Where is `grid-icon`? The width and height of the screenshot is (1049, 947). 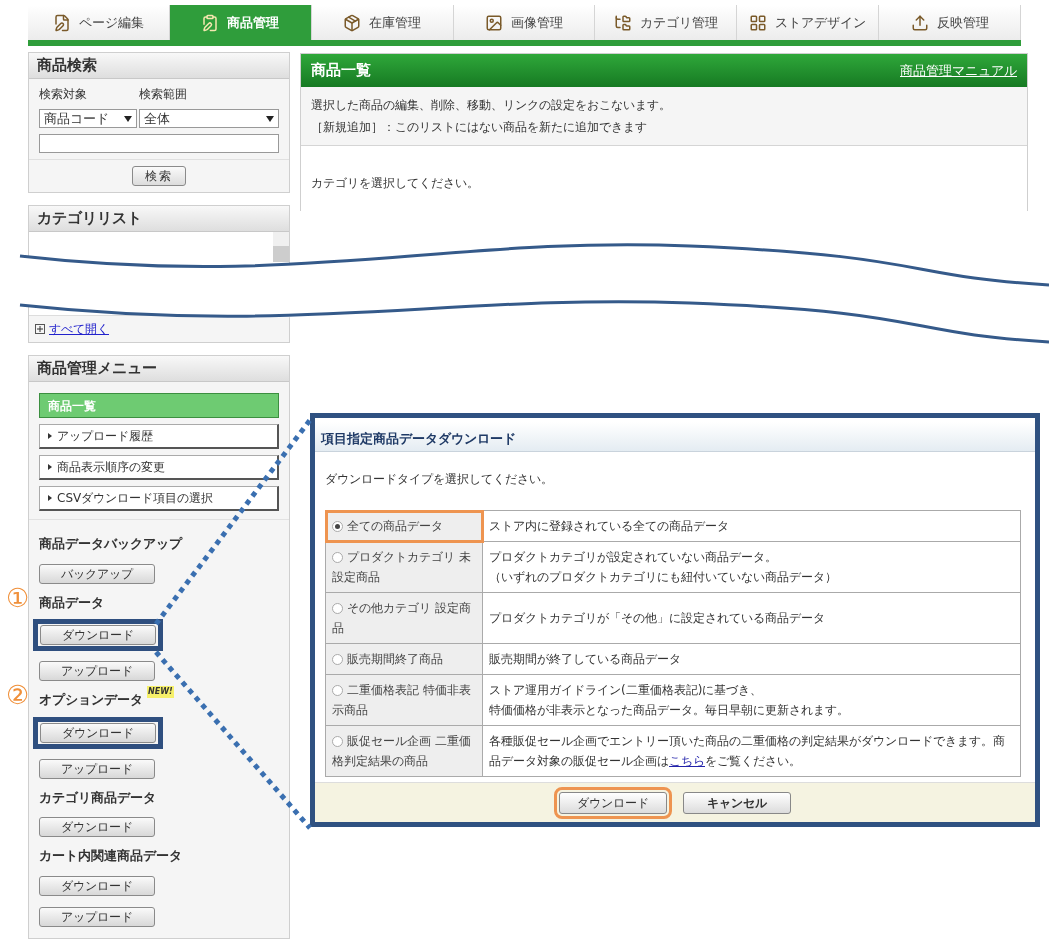 grid-icon is located at coordinates (758, 22).